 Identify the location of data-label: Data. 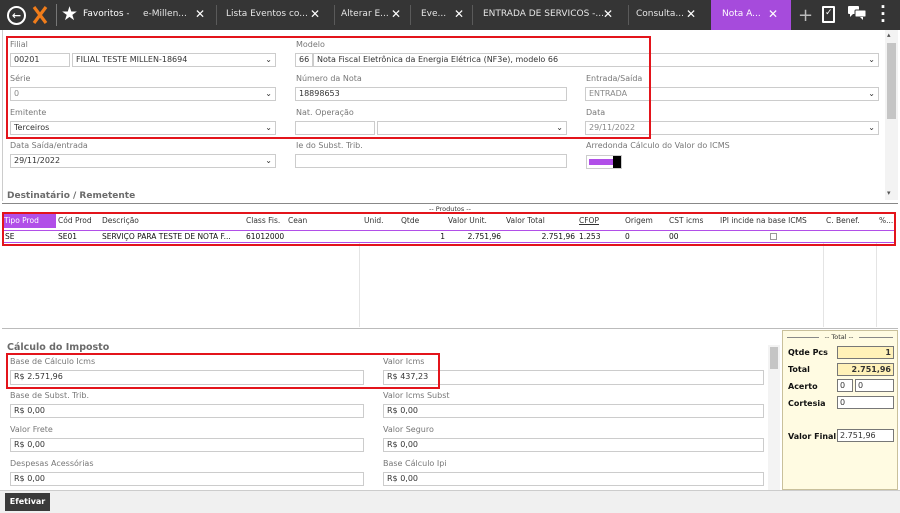
(596, 112).